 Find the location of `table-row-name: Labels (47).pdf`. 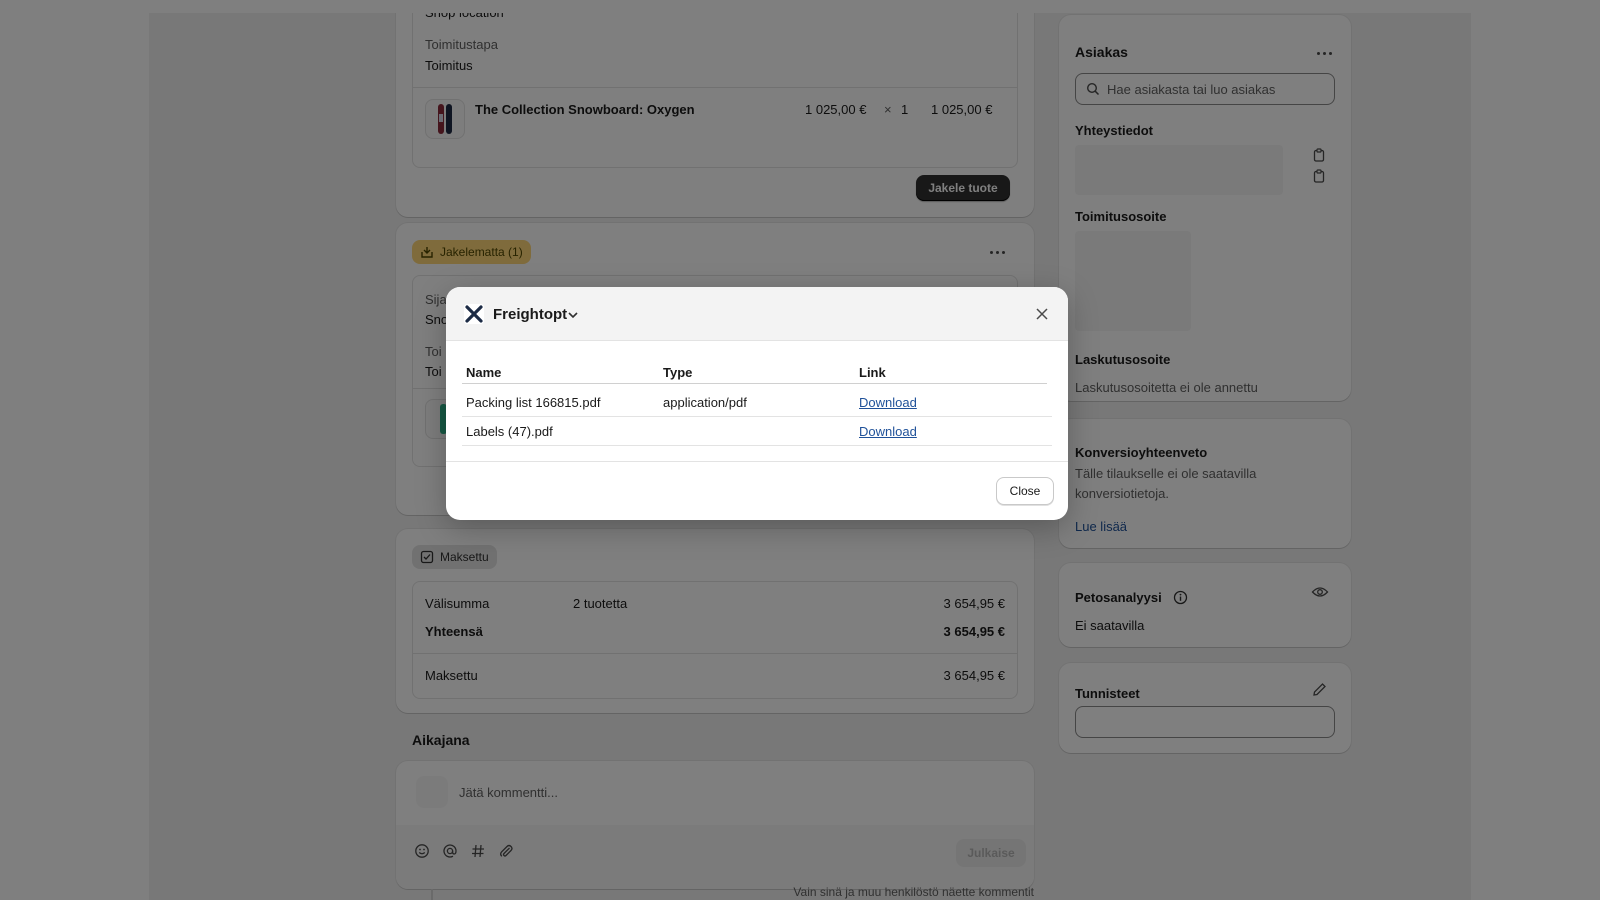

table-row-name: Labels (47).pdf is located at coordinates (509, 431).